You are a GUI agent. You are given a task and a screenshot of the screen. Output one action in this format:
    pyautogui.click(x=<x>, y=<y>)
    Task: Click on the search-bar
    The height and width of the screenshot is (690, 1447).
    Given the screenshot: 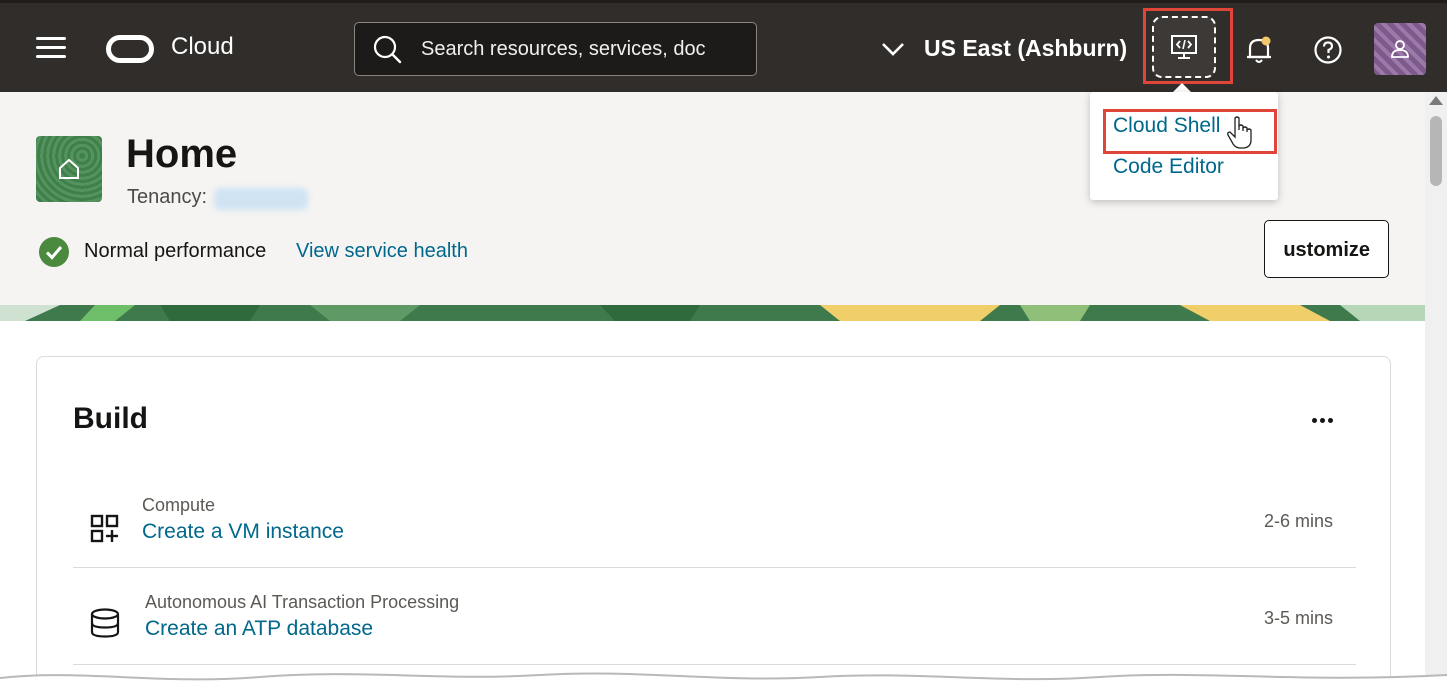 What is the action you would take?
    pyautogui.click(x=555, y=49)
    